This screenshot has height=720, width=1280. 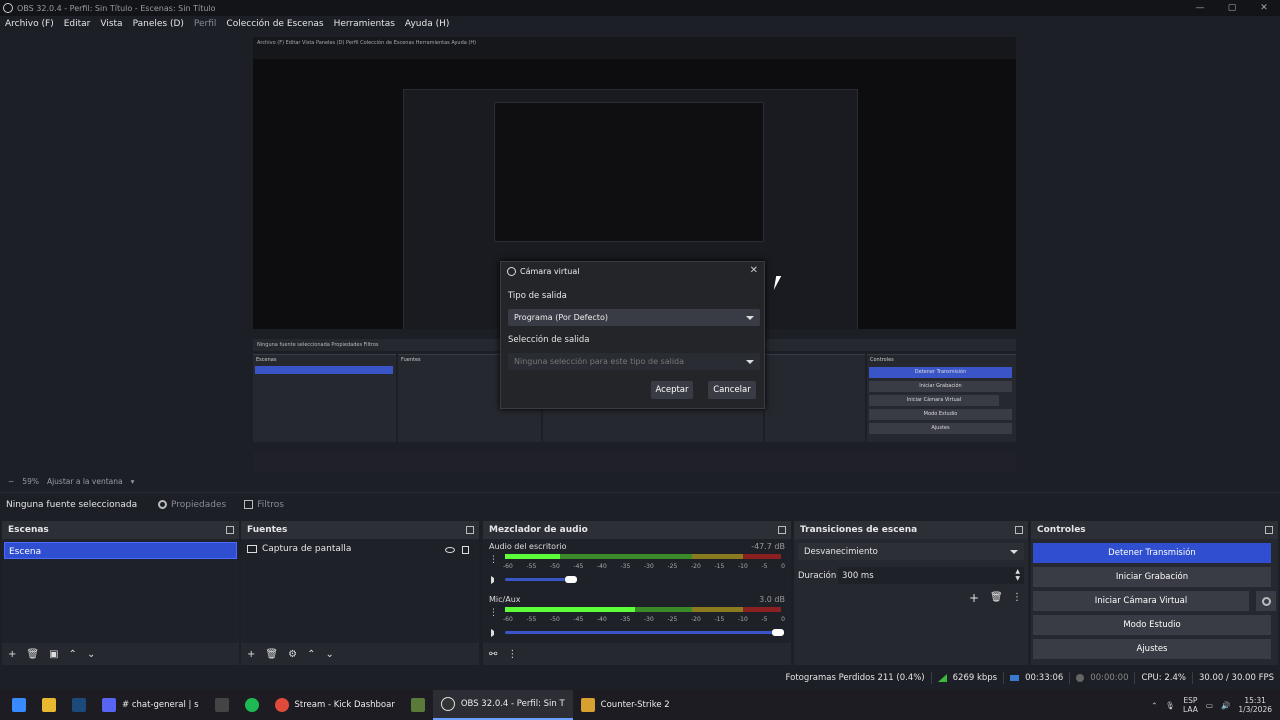 What do you see at coordinates (249, 504) in the screenshot?
I see `filter-icon` at bounding box center [249, 504].